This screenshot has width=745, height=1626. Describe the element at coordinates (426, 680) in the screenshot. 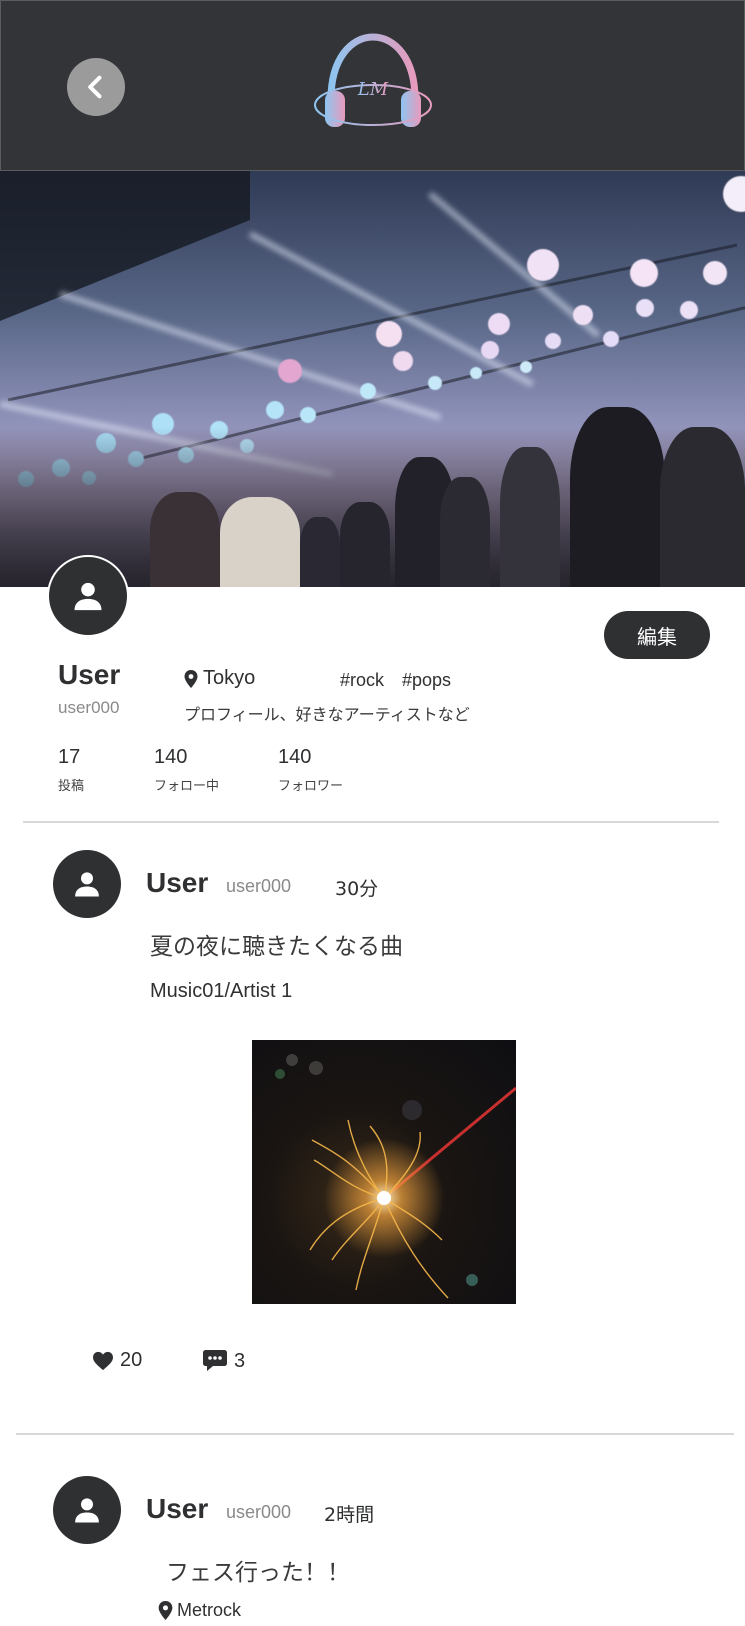

I see `tag-pops: #pops` at that location.